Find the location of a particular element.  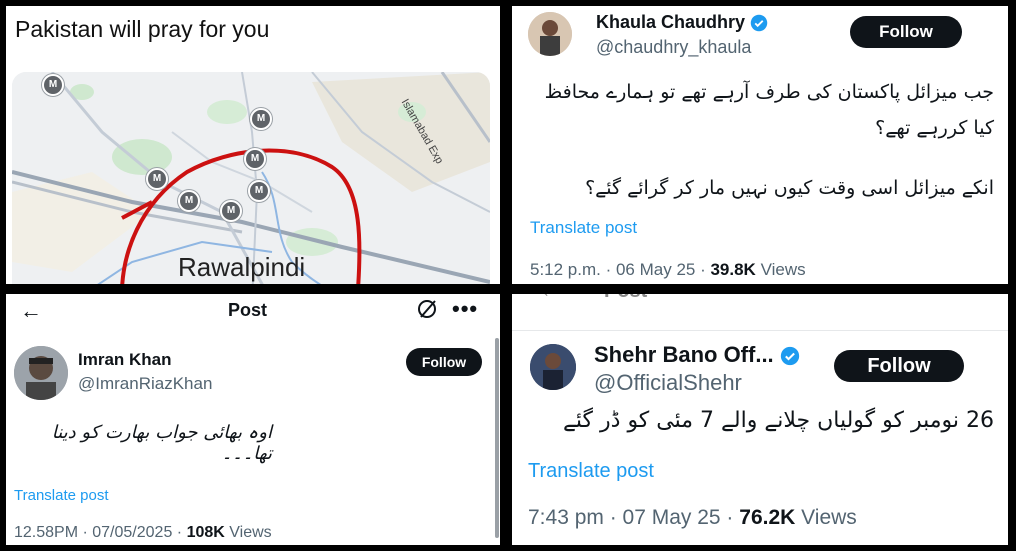

more-options-icon: ••• is located at coordinates (465, 309).